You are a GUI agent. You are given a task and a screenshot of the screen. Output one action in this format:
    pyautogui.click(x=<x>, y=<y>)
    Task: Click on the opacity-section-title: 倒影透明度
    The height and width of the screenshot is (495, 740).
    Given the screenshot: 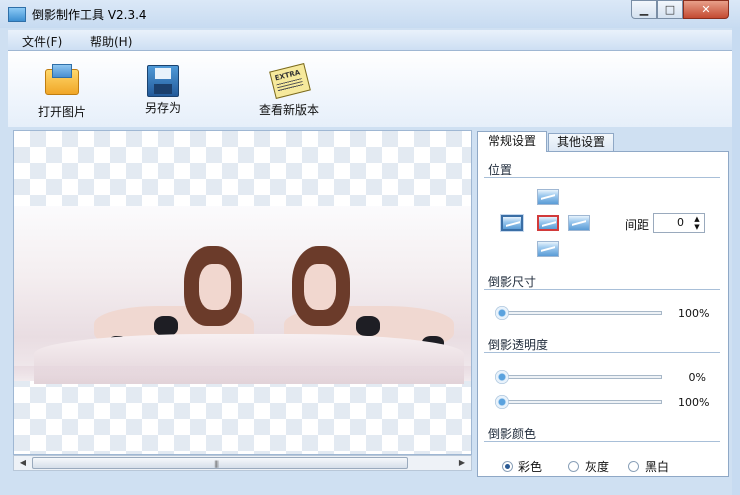 What is the action you would take?
    pyautogui.click(x=518, y=345)
    